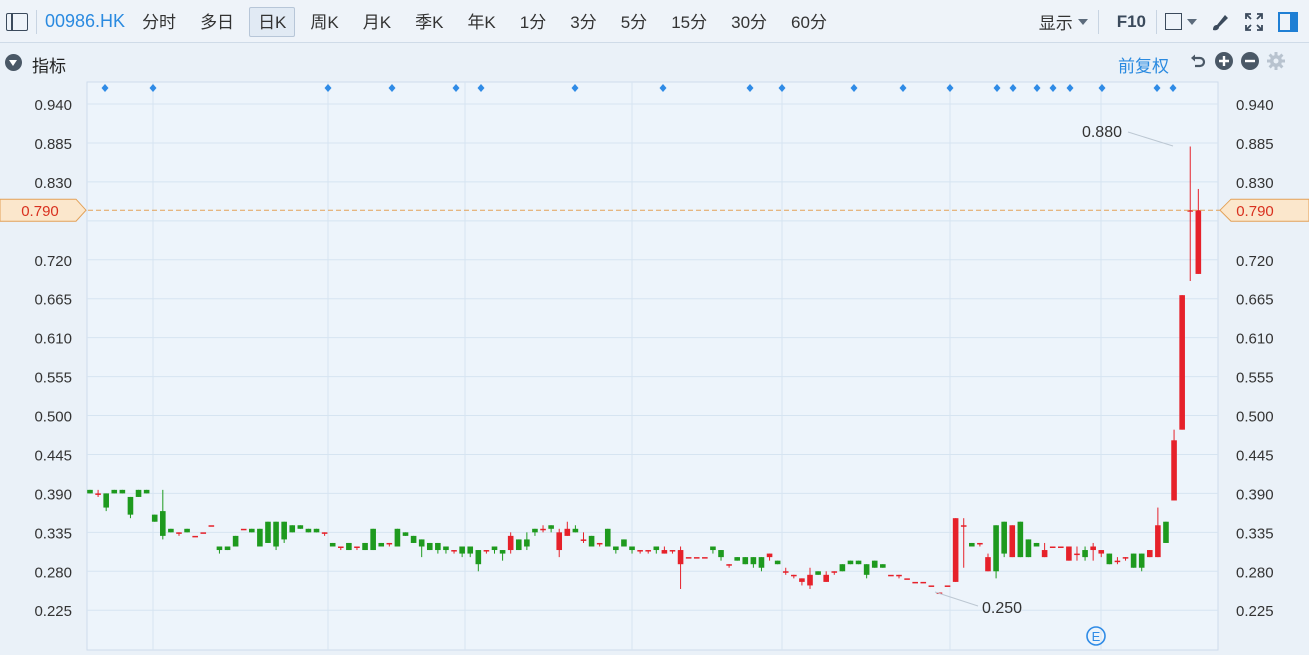 Image resolution: width=1309 pixels, height=655 pixels. I want to click on y-tick-label-left: 0.885, so click(53, 144).